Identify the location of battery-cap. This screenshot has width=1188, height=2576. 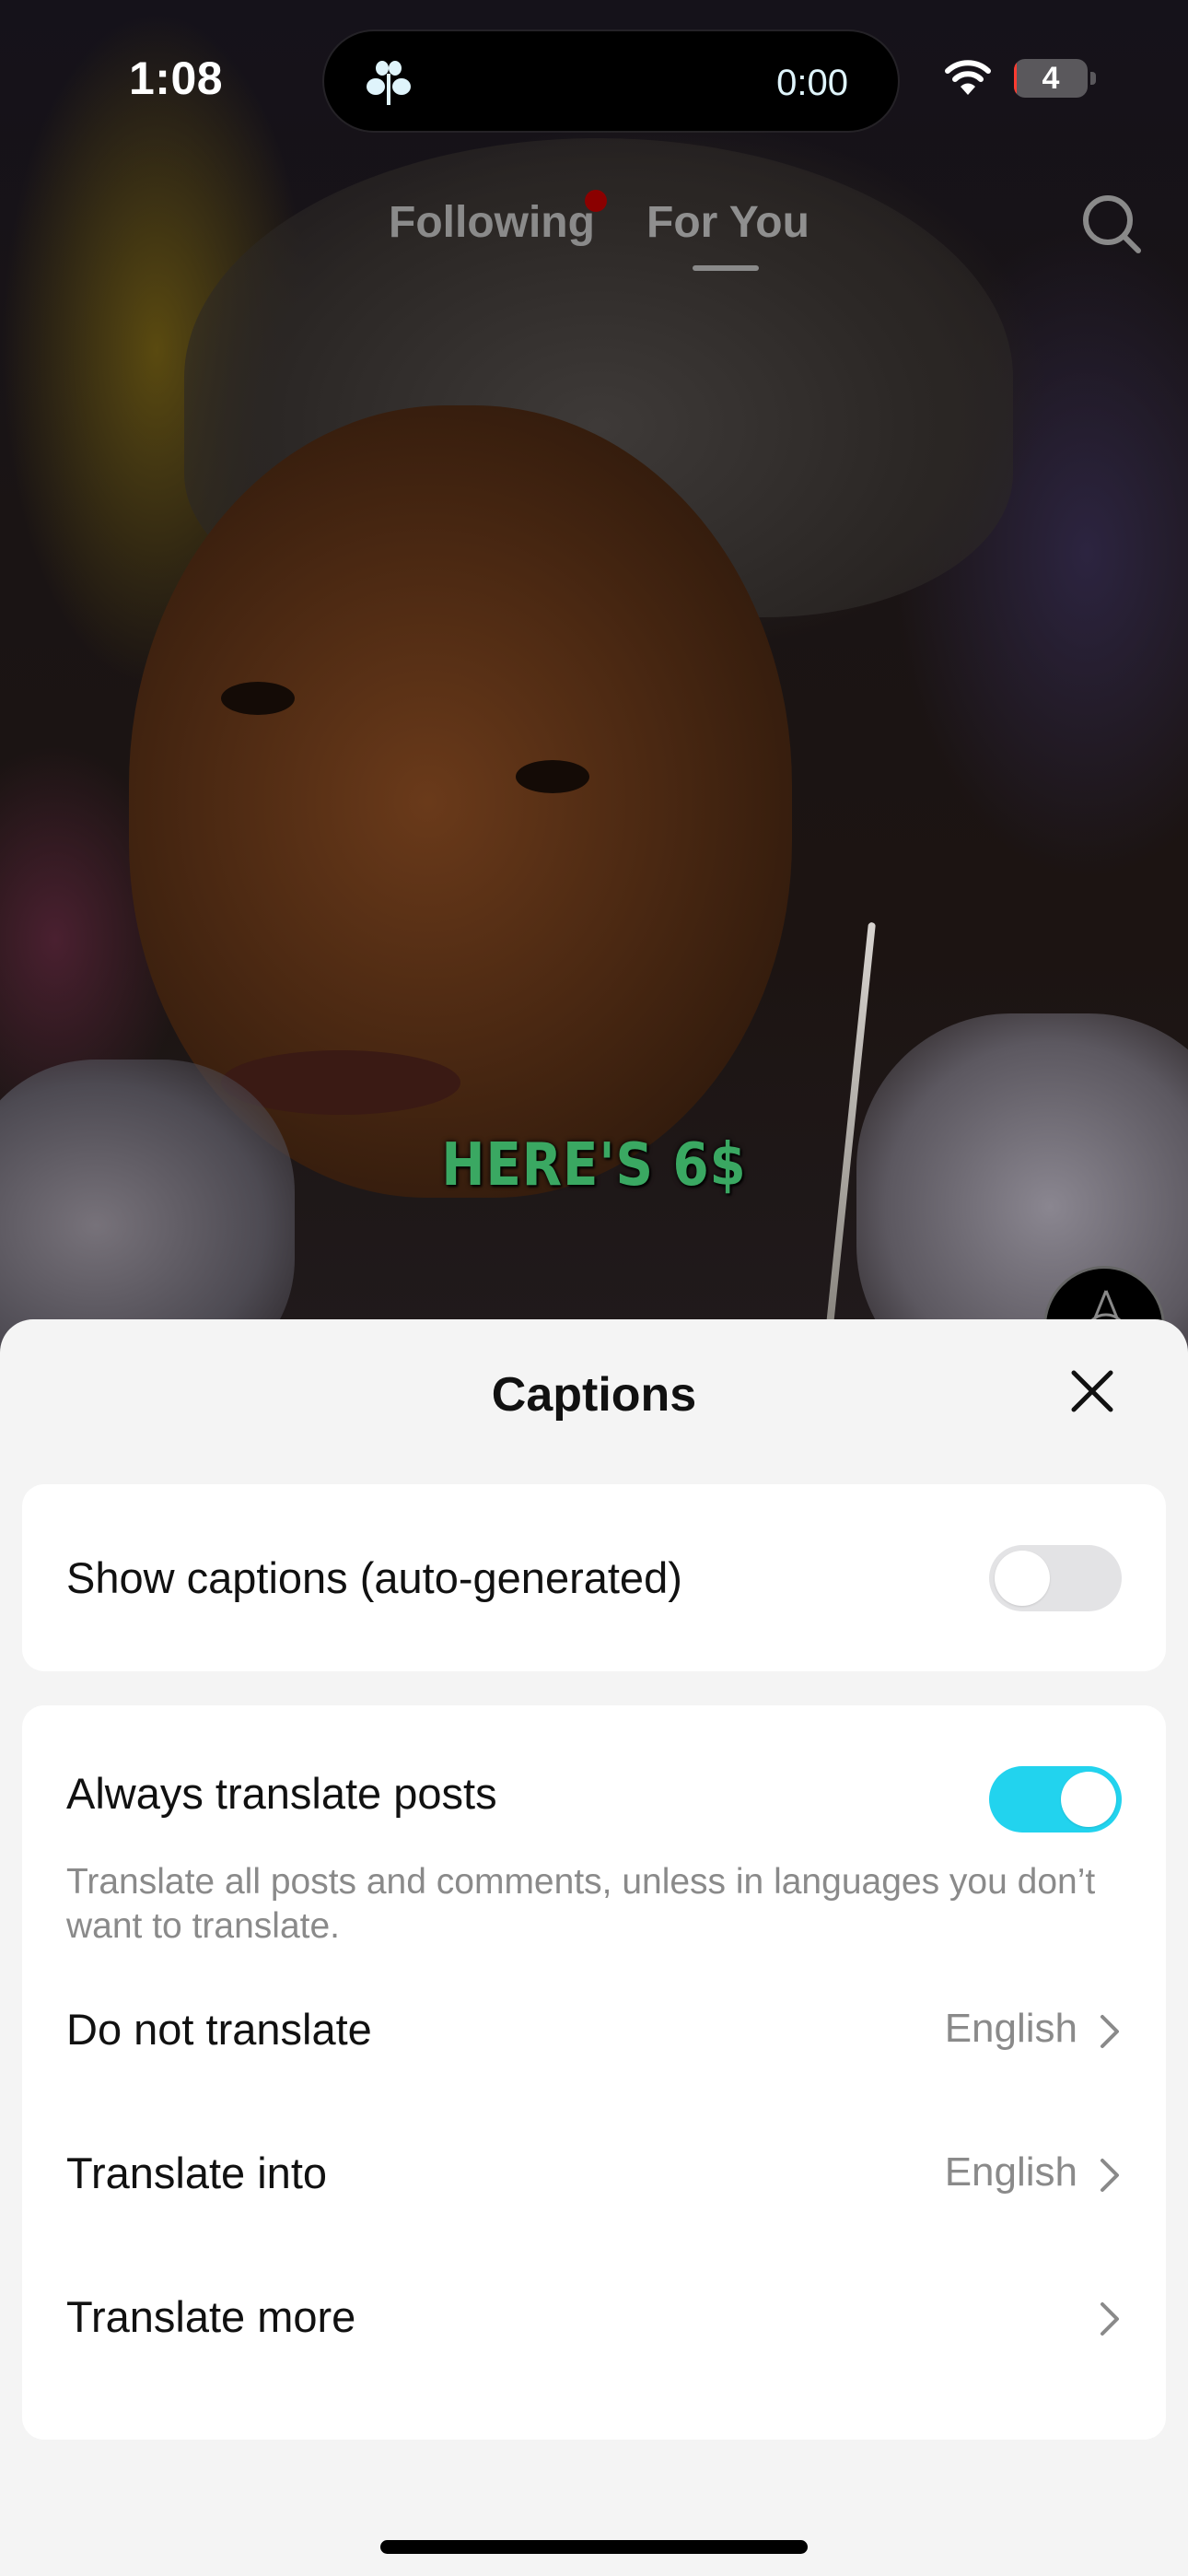
(1093, 78).